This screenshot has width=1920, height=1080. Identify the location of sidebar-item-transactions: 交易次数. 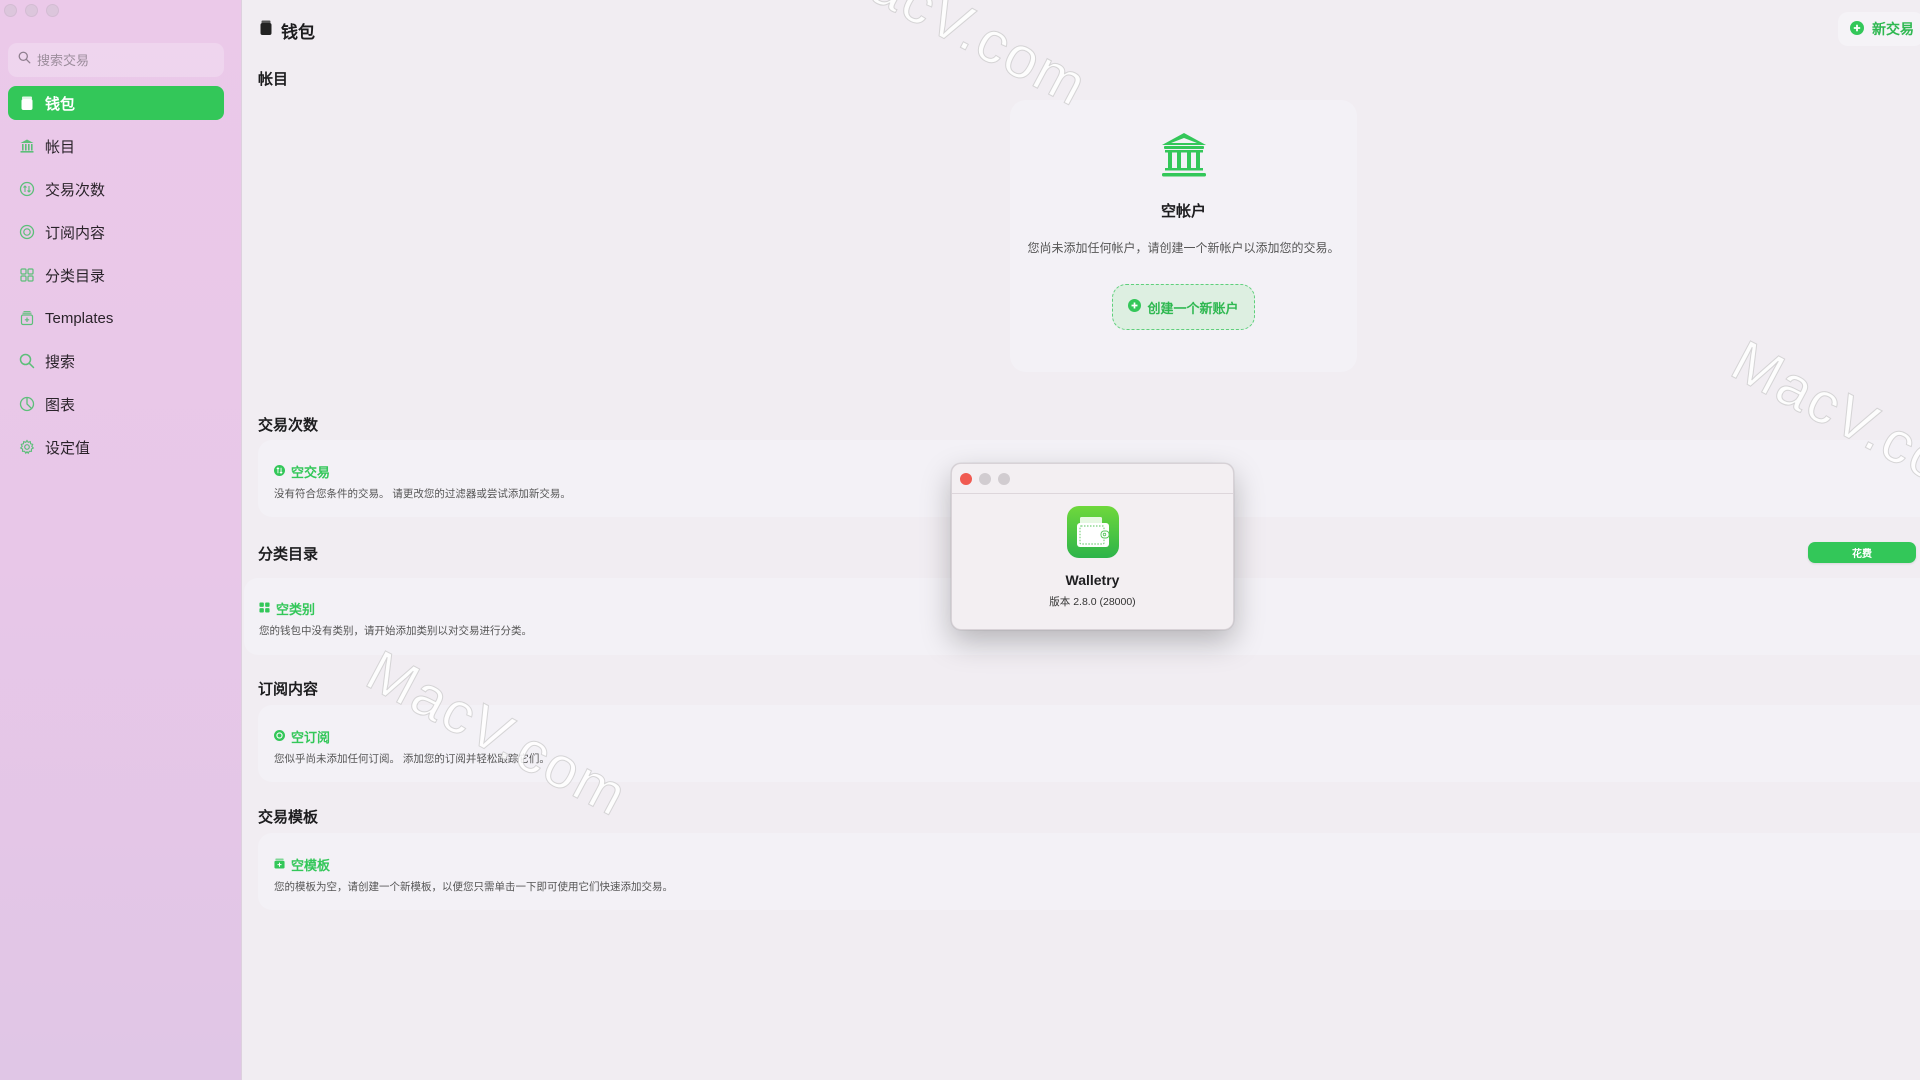
(116, 189).